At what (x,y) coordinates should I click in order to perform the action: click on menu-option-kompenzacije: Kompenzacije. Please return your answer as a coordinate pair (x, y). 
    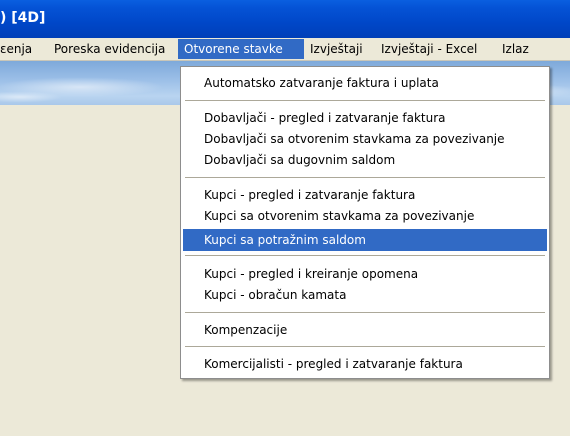
    Looking at the image, I should click on (365, 330).